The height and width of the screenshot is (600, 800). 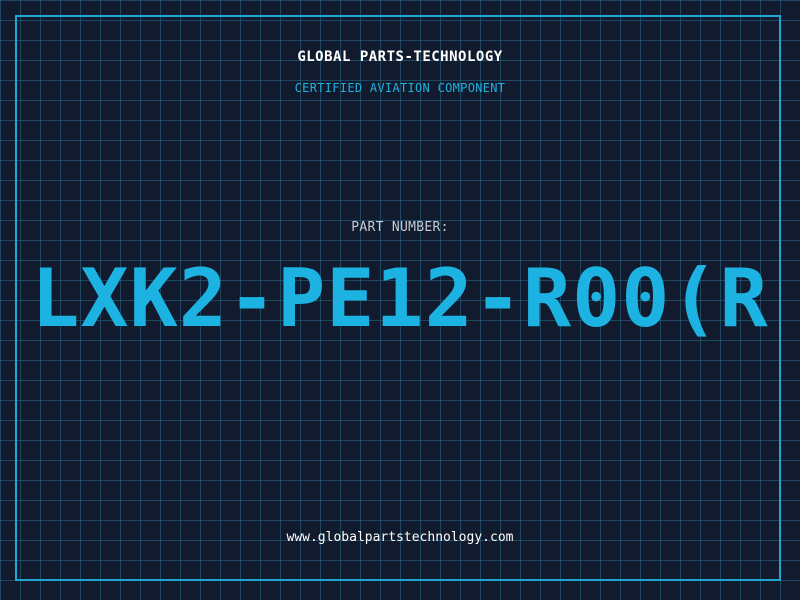 I want to click on part-number-value: LXK2-PE12-R00(R, so click(x=400, y=298).